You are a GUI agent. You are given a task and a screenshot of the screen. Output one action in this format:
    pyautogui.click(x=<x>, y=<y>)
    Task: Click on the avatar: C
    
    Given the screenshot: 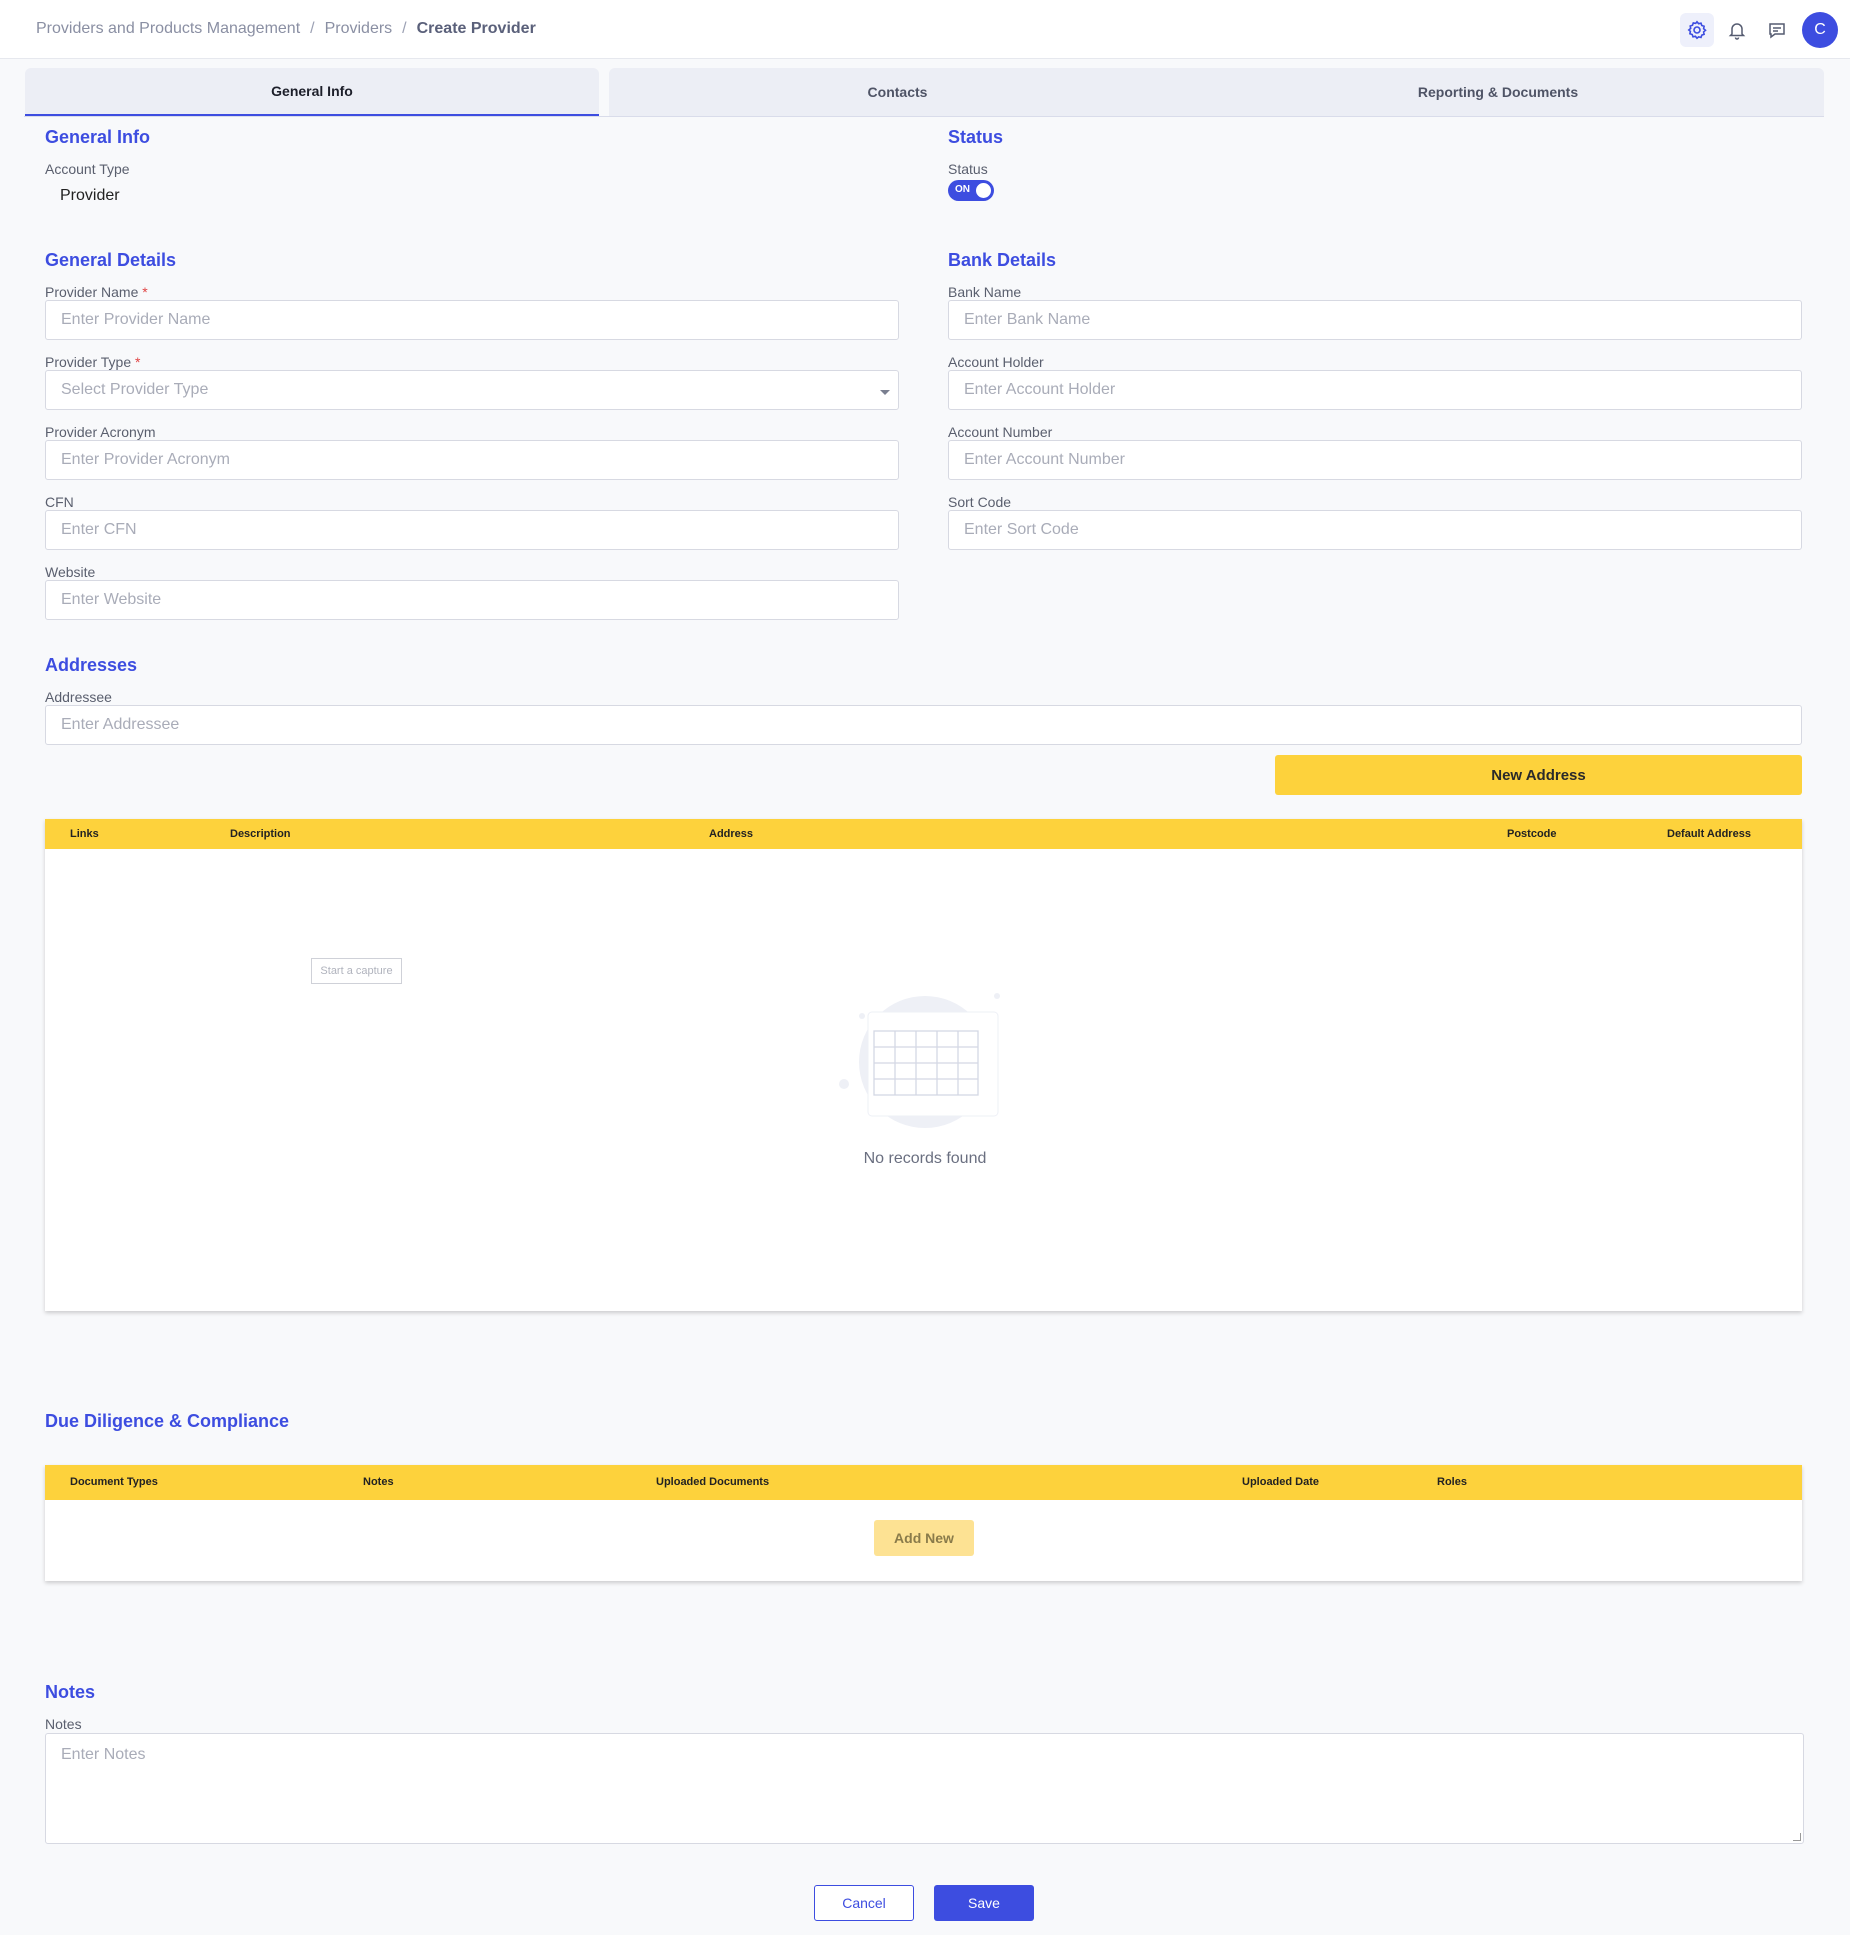 What is the action you would take?
    pyautogui.click(x=1820, y=30)
    